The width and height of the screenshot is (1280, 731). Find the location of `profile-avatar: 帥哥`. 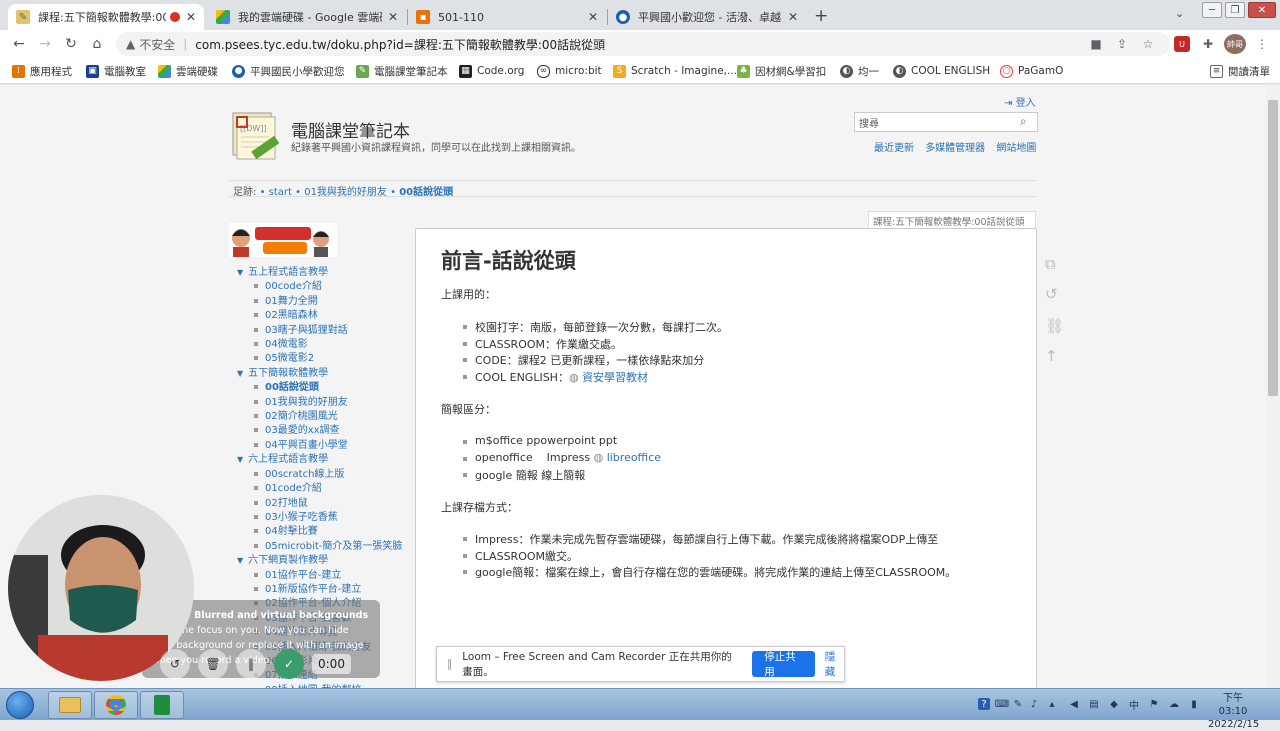

profile-avatar: 帥哥 is located at coordinates (1235, 44).